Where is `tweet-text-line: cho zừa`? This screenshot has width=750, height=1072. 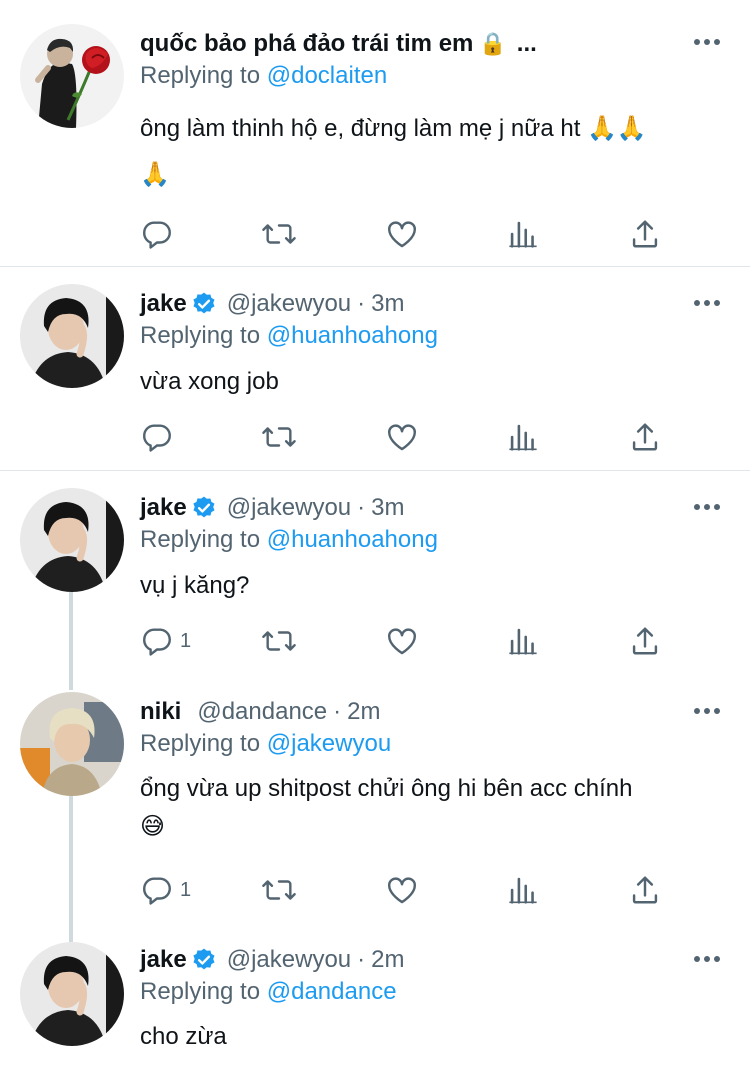 tweet-text-line: cho zừa is located at coordinates (183, 1036).